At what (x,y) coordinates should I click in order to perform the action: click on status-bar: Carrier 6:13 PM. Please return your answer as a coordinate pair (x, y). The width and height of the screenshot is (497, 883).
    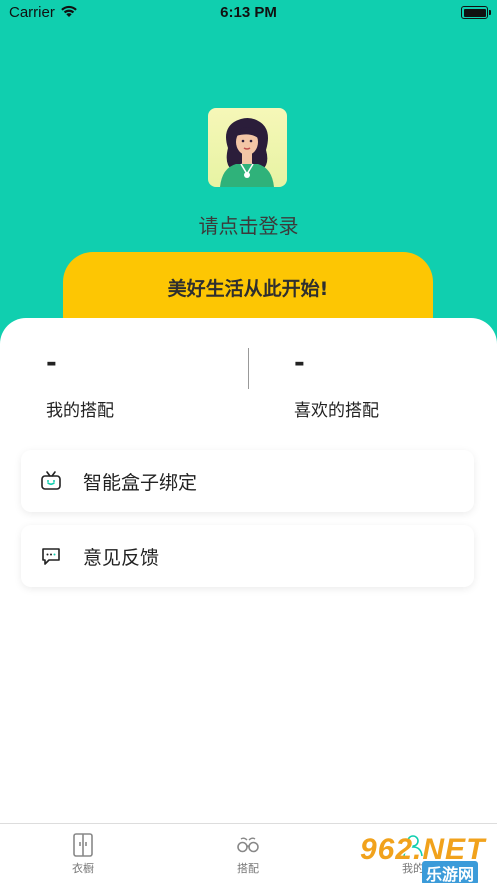
    Looking at the image, I should click on (248, 14).